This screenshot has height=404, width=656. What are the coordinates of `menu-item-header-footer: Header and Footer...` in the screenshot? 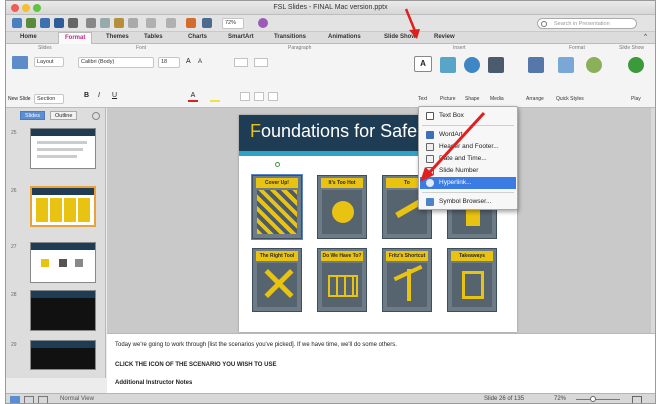 It's located at (468, 147).